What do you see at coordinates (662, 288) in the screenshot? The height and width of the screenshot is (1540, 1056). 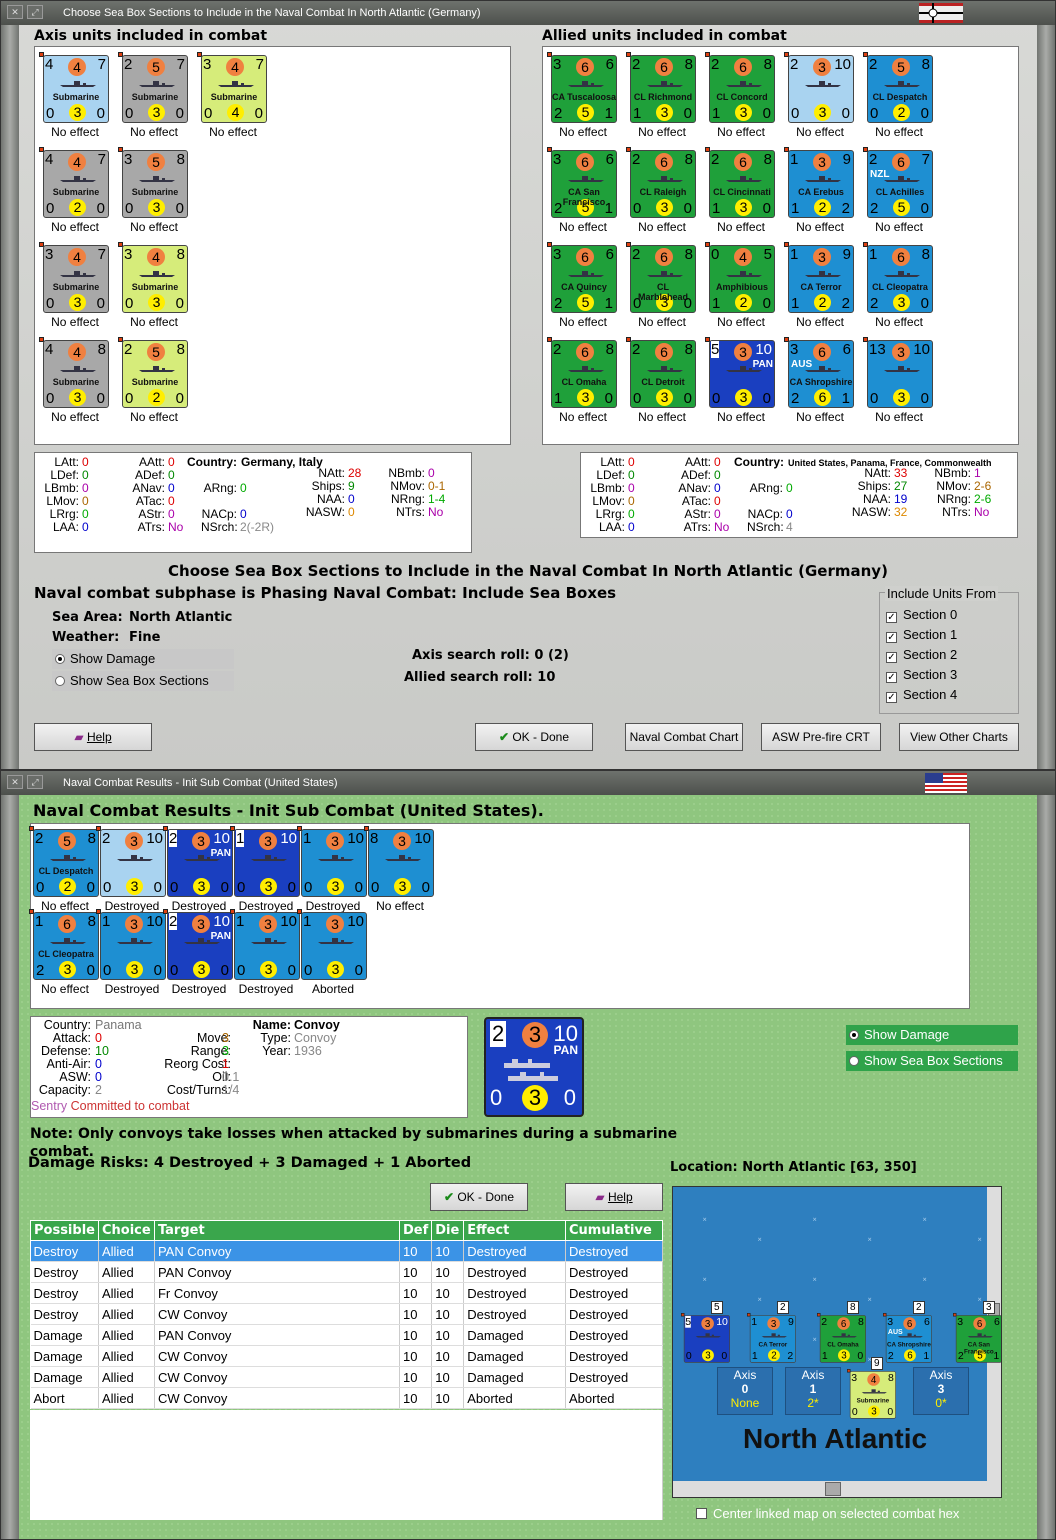 I see `unit-counter: 2 6 8 0 3 0 CL Marblehead No effect` at bounding box center [662, 288].